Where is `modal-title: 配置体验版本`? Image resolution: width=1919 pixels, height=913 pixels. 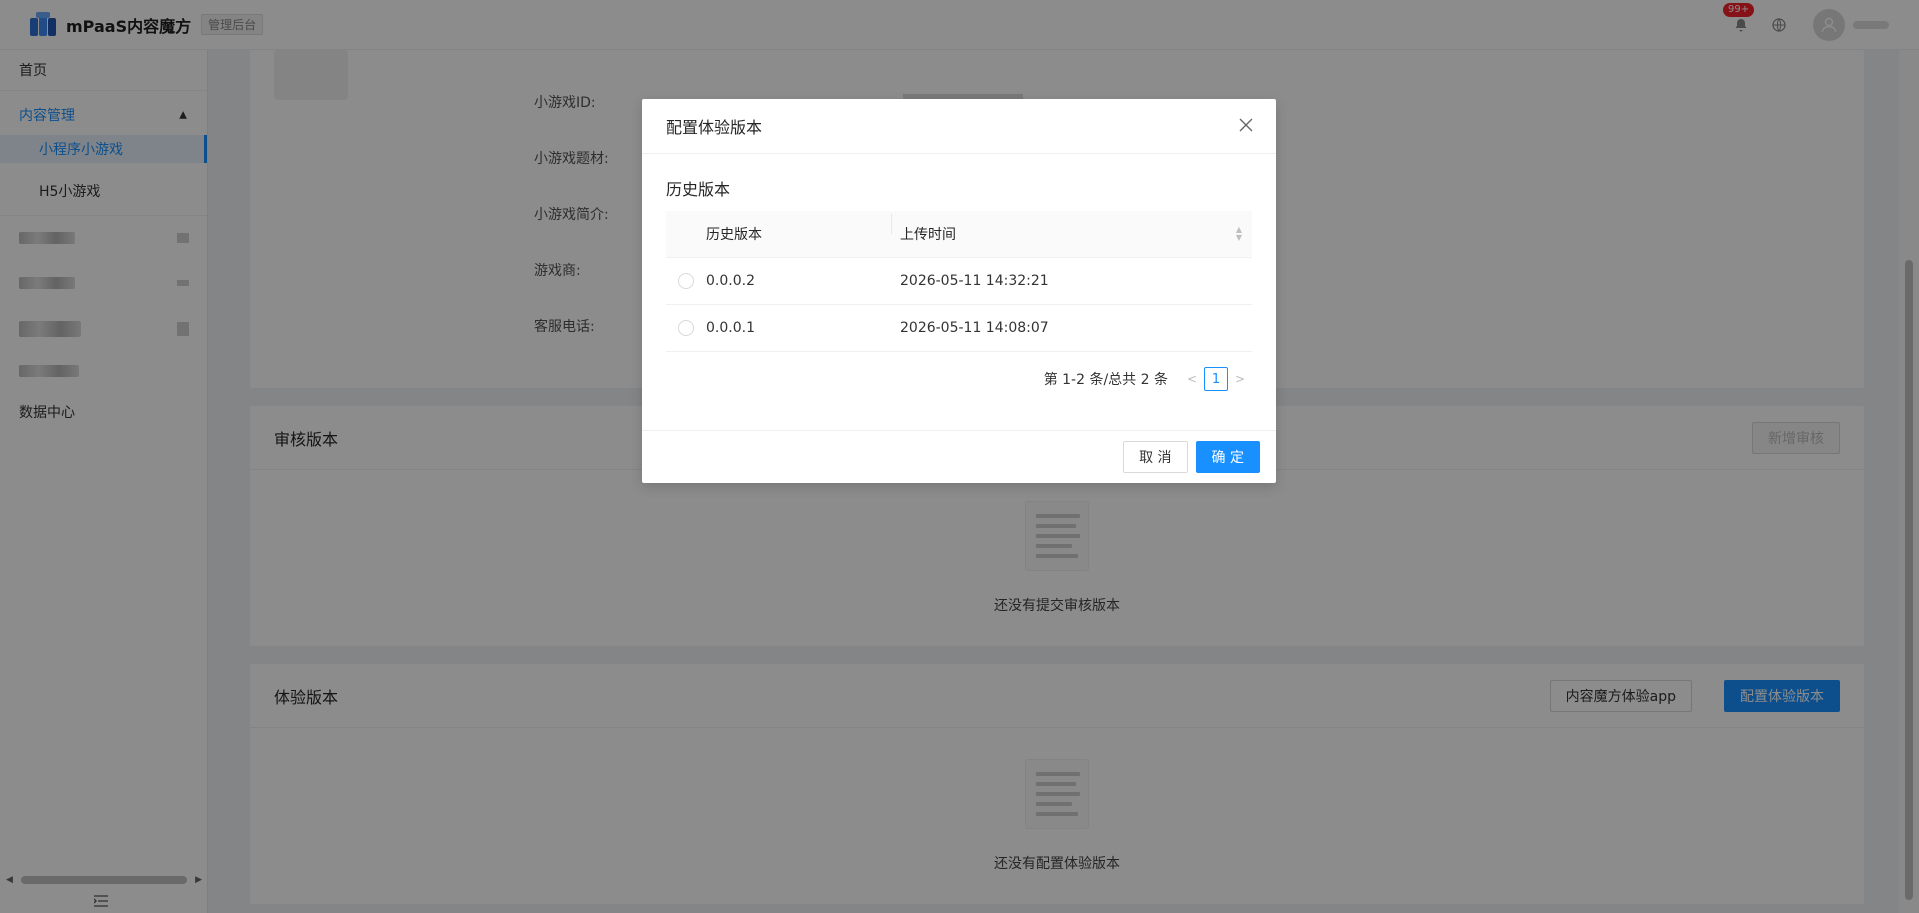 modal-title: 配置体验版本 is located at coordinates (714, 127).